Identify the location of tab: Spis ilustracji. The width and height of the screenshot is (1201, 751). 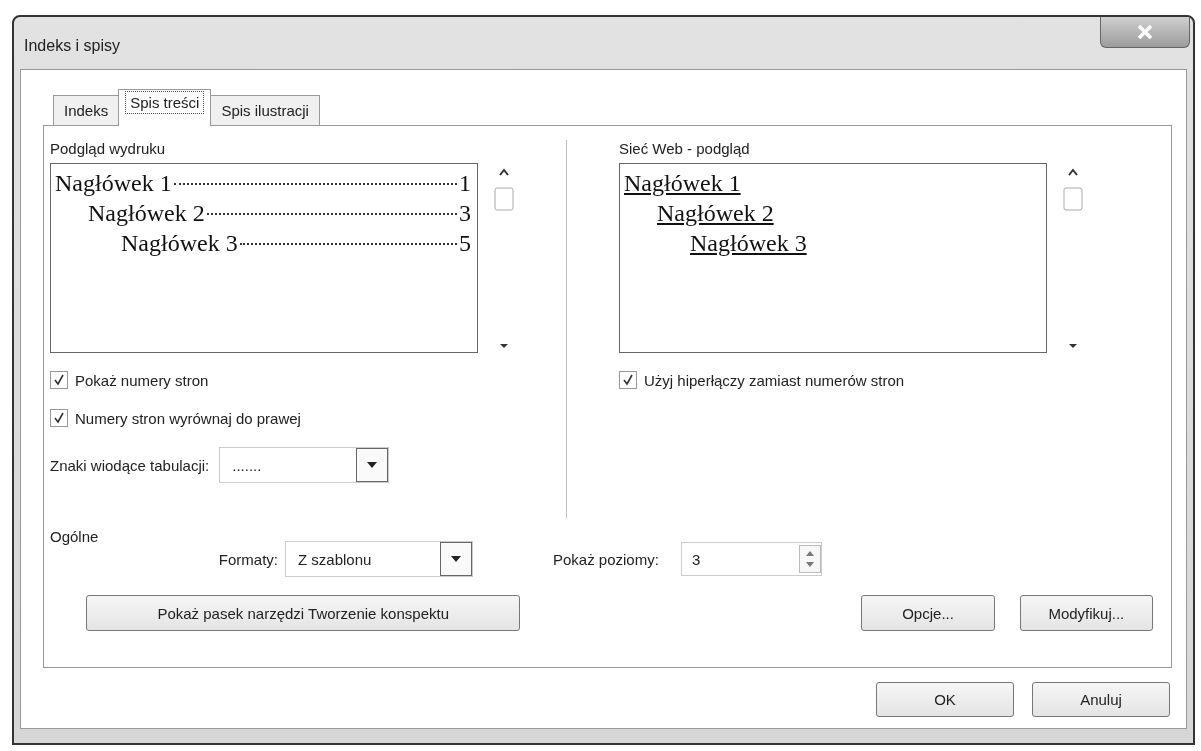
(265, 110).